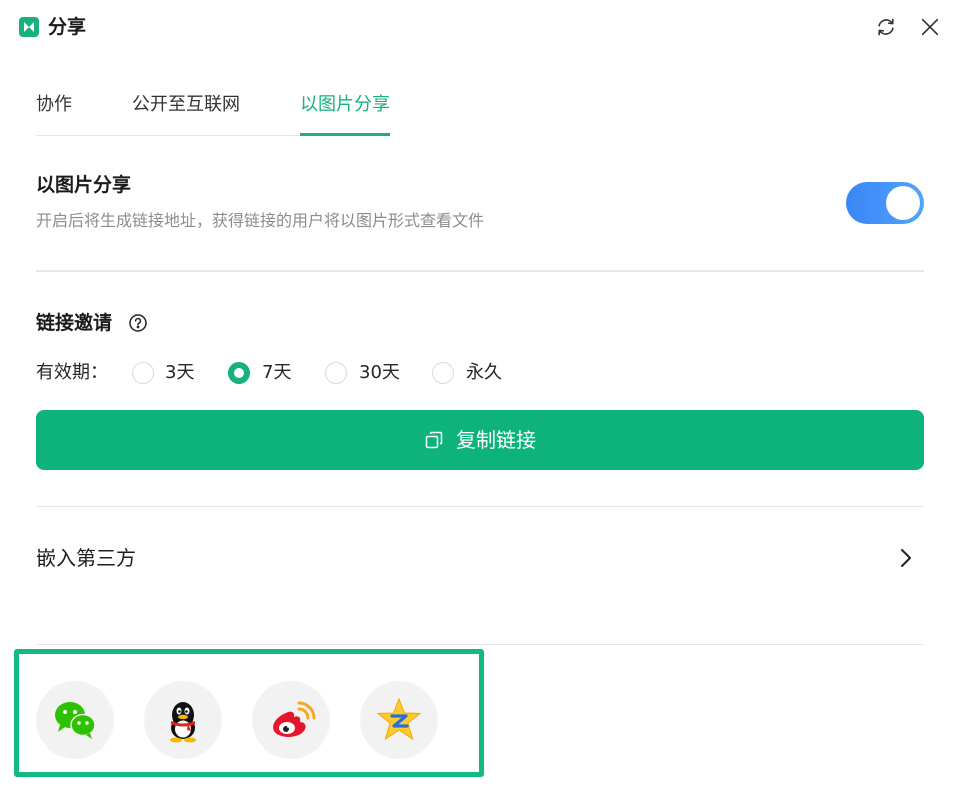 This screenshot has height=787, width=960. I want to click on image-share-description: 开启后将生成链接地址，获得链接的用户将以图片形式查看文件, so click(260, 220).